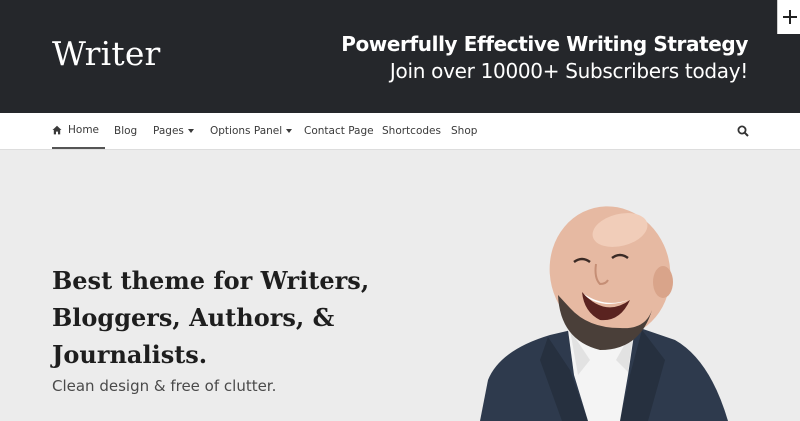 The image size is (800, 421). I want to click on nav-item-label: Contact Page, so click(339, 131).